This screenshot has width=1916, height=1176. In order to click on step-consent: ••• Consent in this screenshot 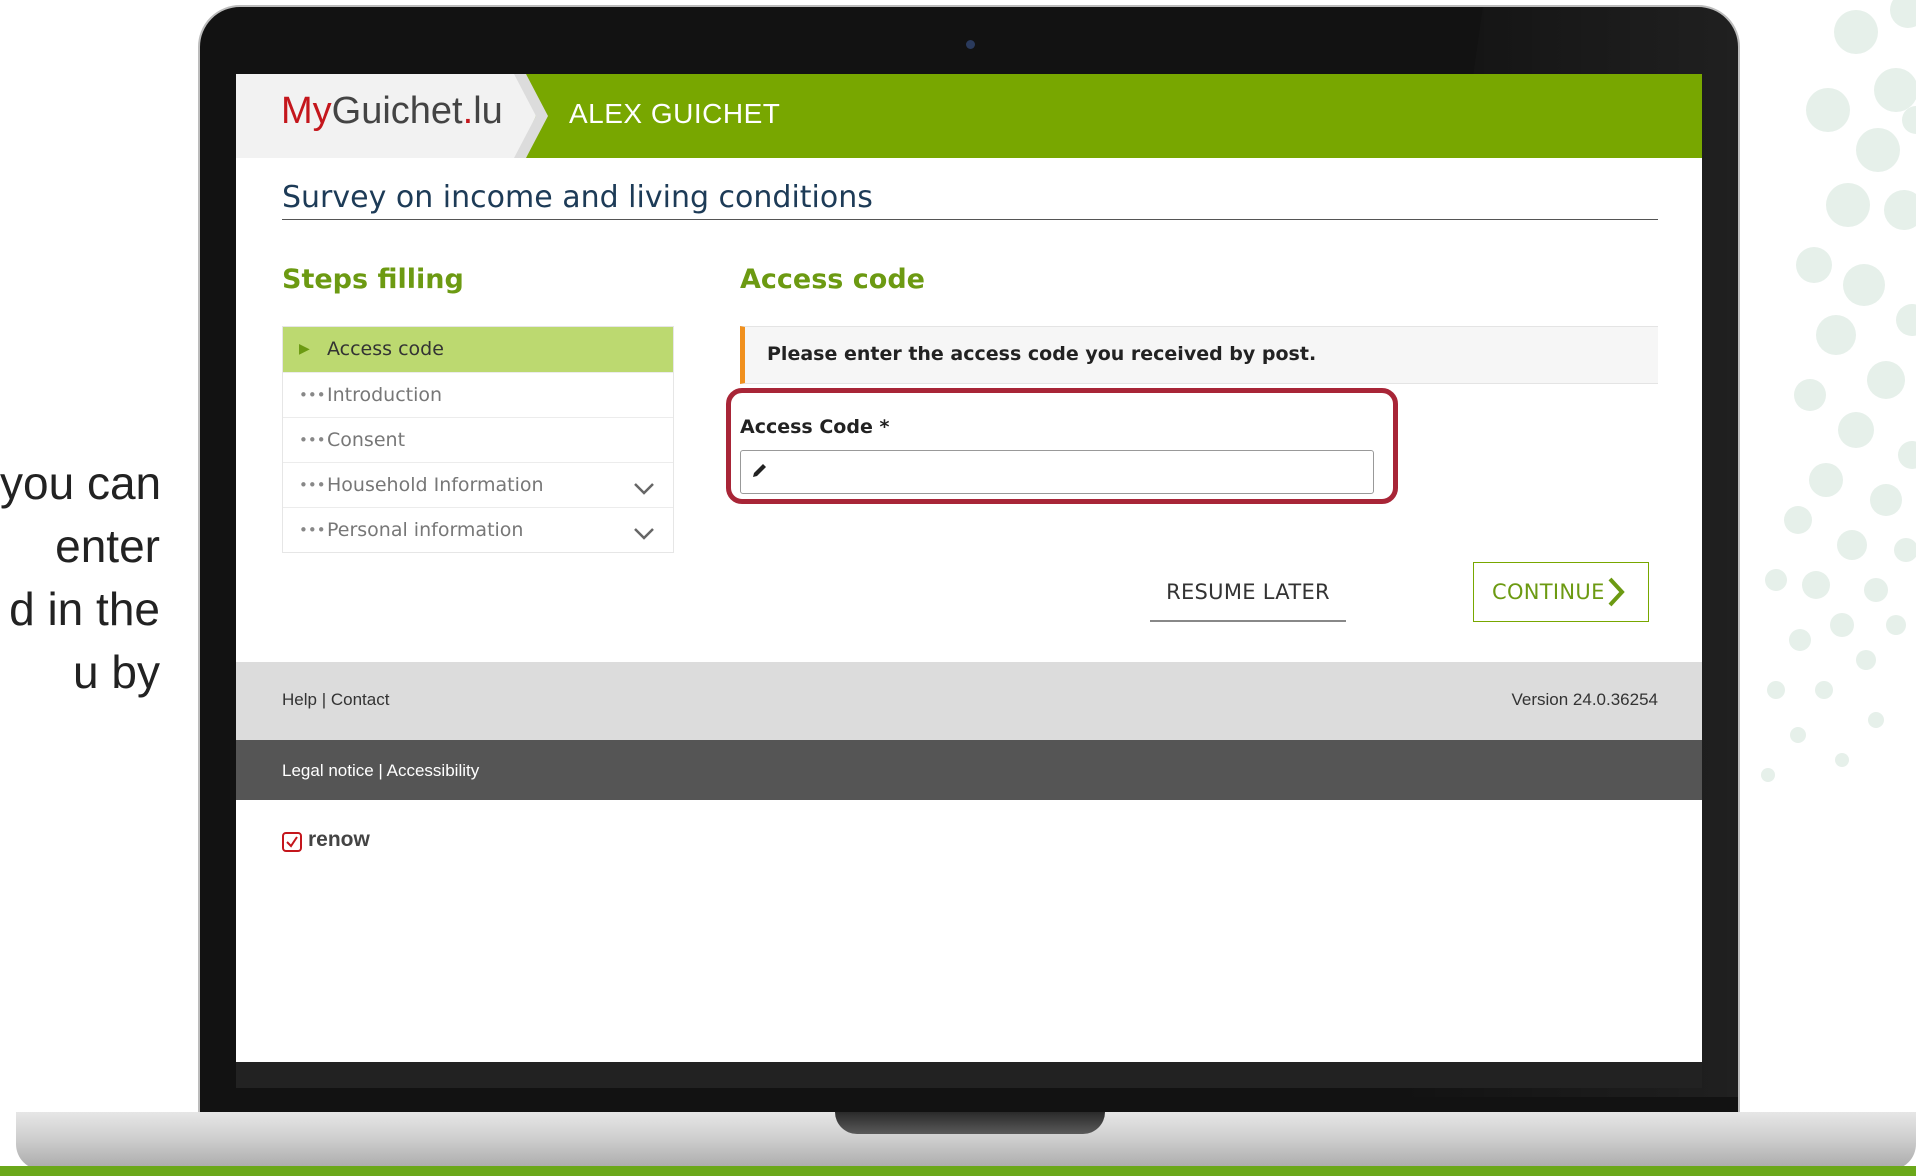, I will do `click(478, 439)`.